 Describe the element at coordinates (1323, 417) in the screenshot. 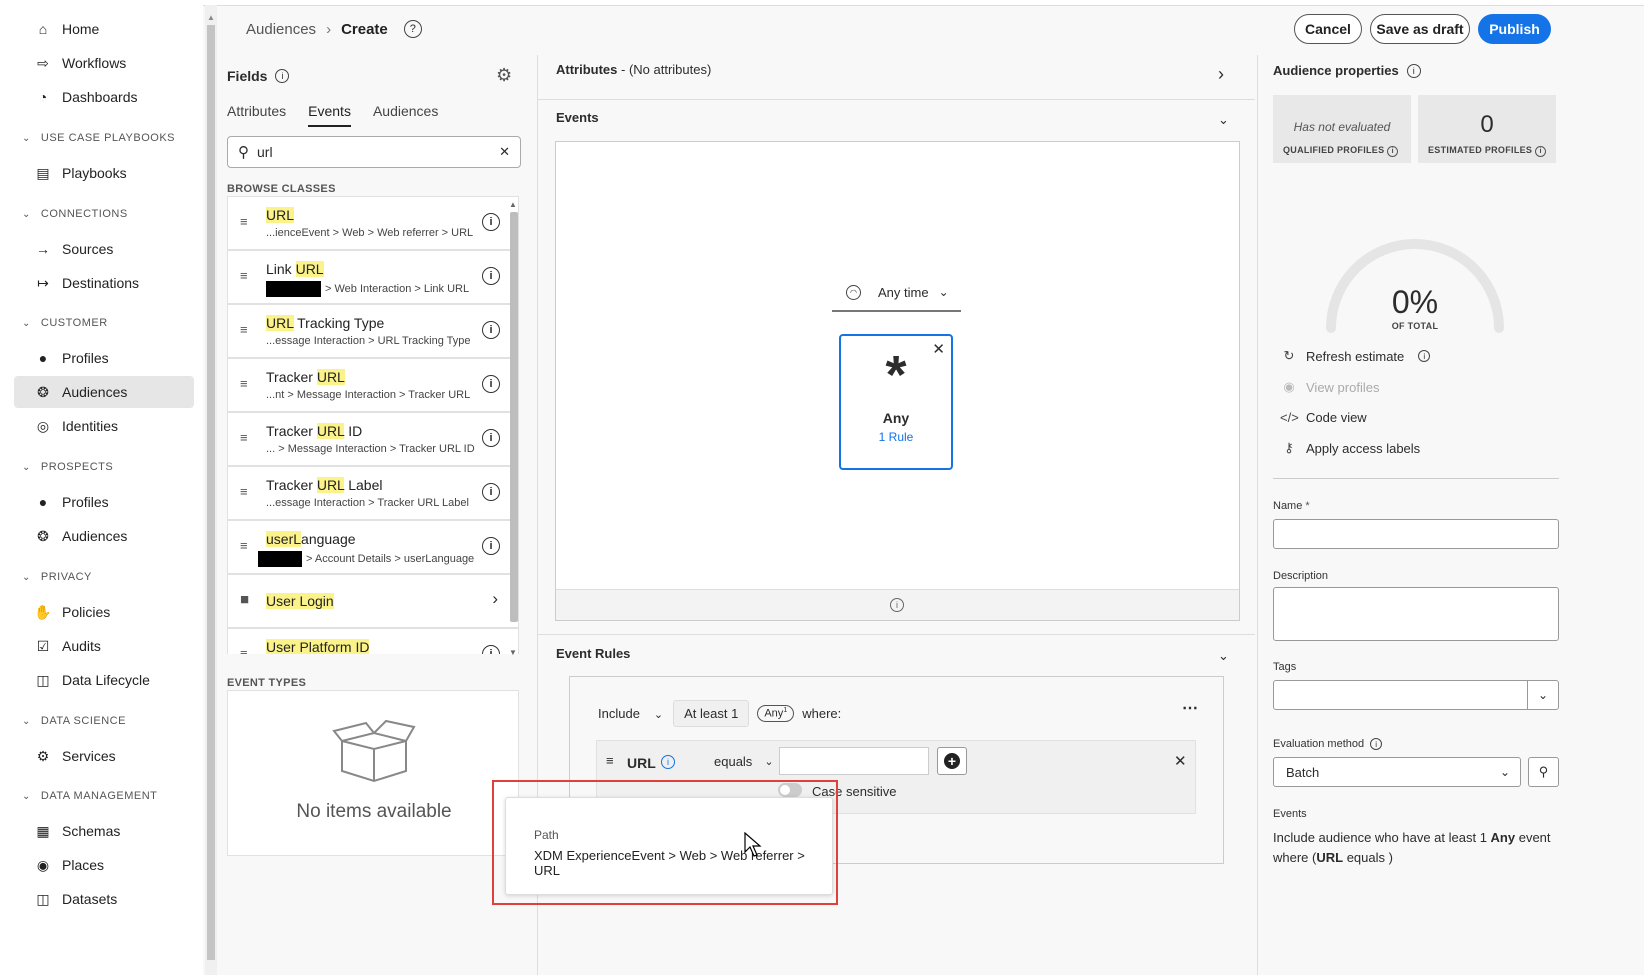

I see `code-view-action: </> Code view` at that location.